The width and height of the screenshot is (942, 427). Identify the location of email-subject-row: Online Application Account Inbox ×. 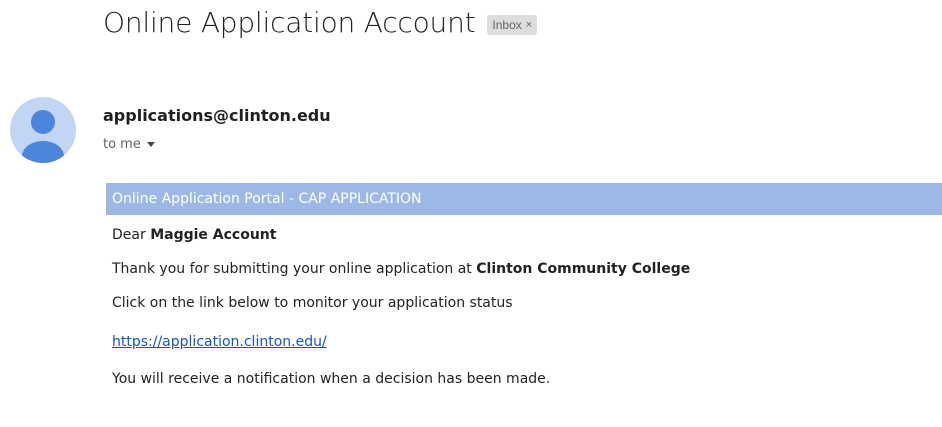
(320, 22).